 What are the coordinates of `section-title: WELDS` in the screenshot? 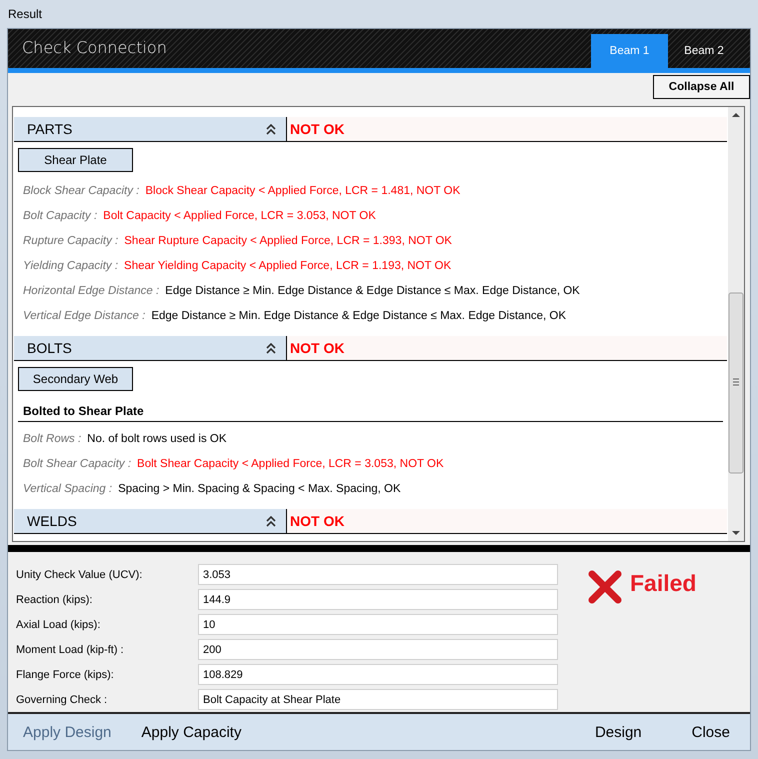 It's located at (52, 521).